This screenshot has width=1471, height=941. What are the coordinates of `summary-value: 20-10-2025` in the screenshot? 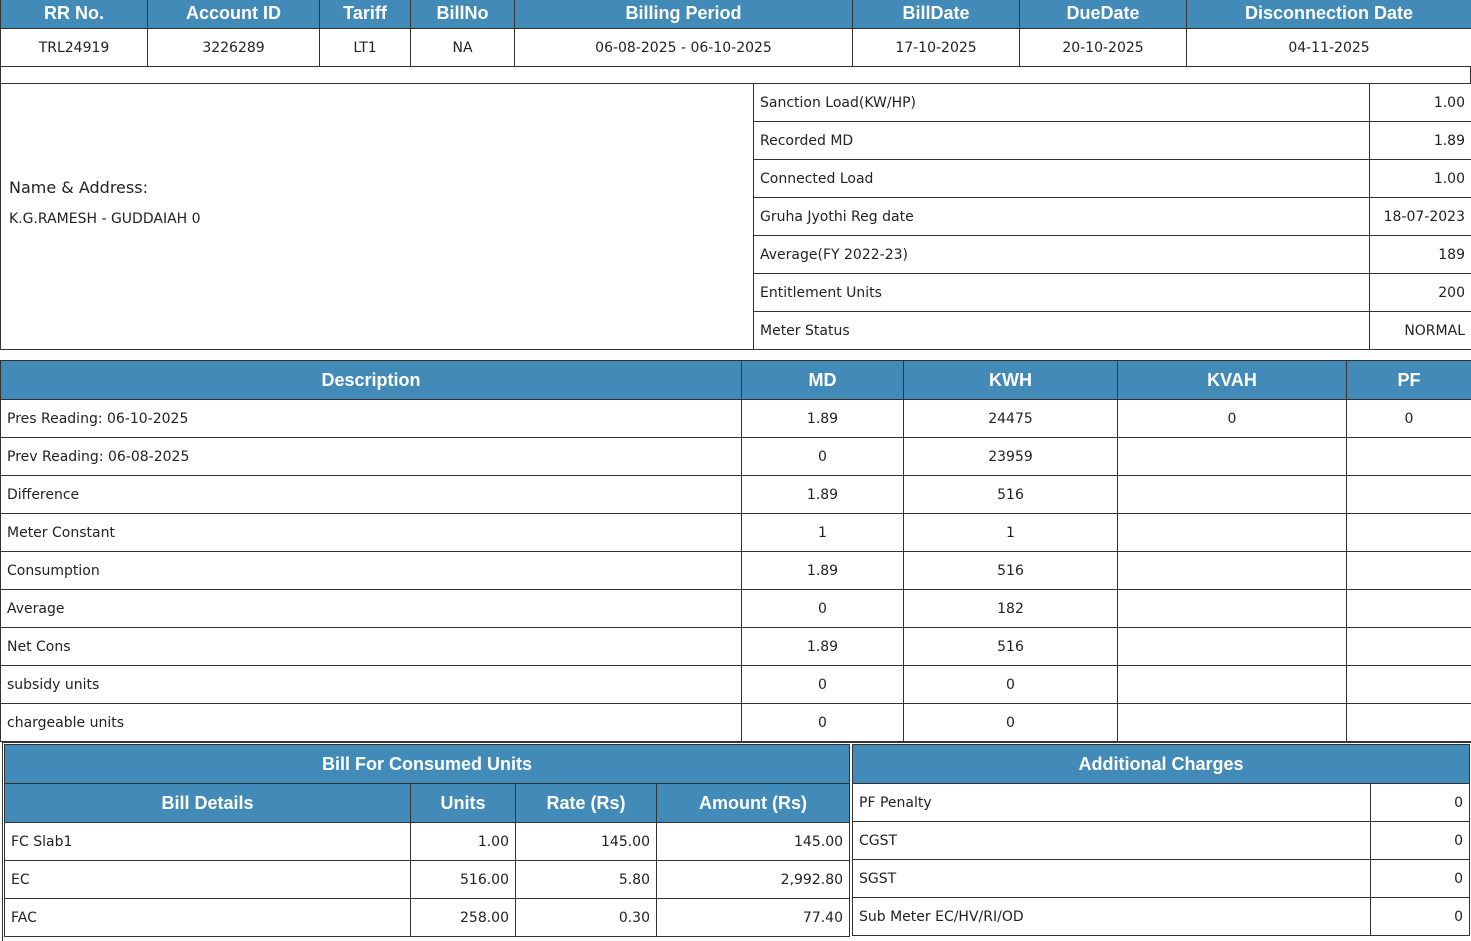 It's located at (1103, 48).